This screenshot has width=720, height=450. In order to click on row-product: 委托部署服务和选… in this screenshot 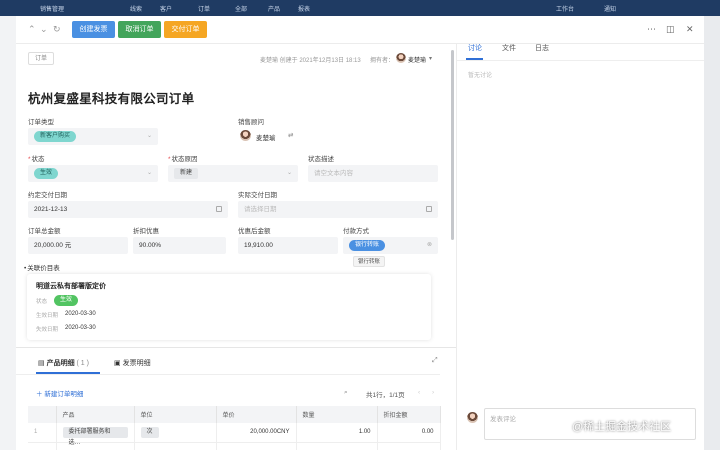, I will do `click(95, 434)`.